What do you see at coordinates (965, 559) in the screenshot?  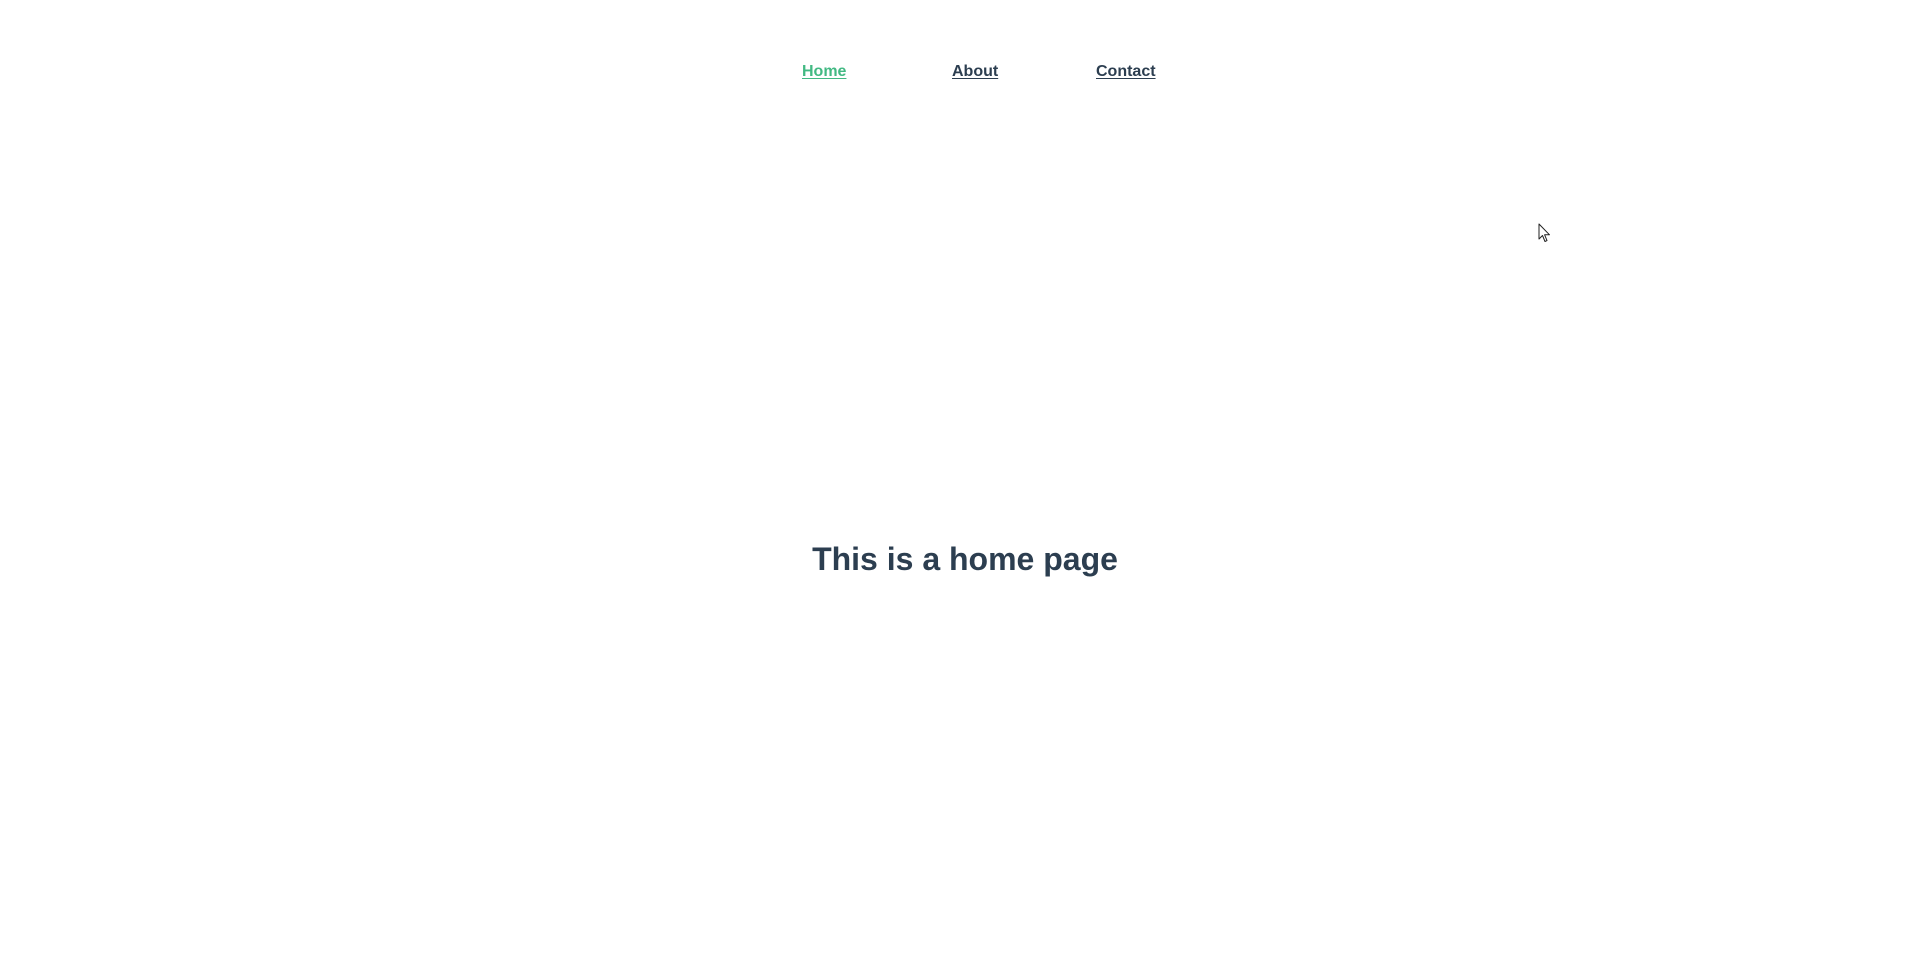 I see `page-title: This is a home page` at bounding box center [965, 559].